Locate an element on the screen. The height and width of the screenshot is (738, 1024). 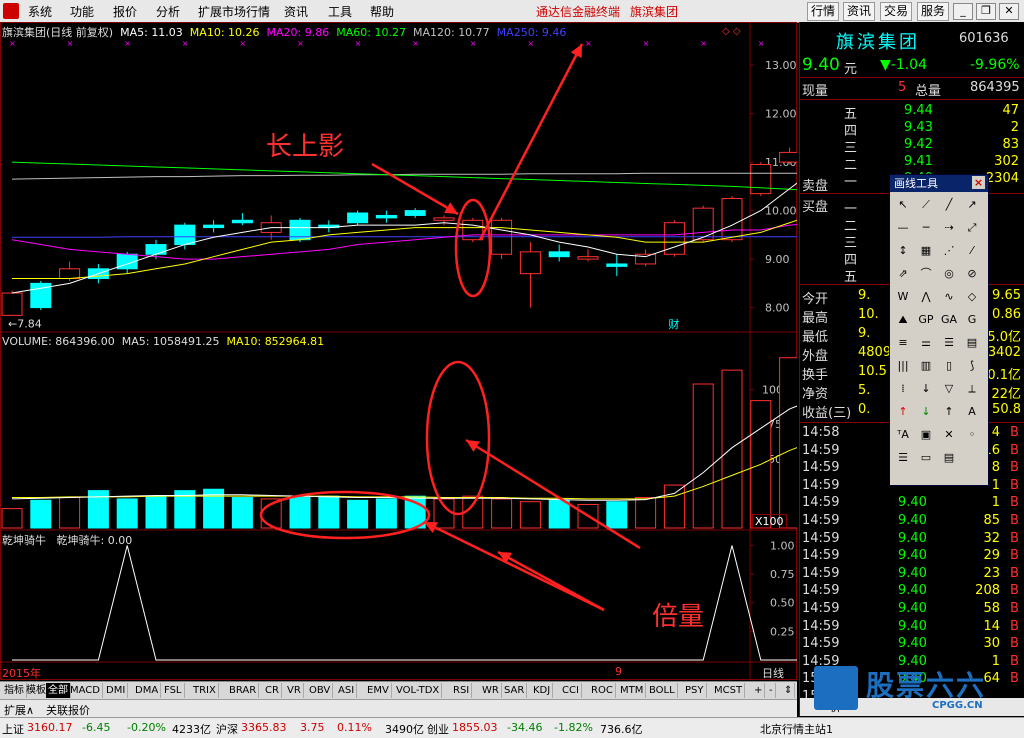
draw-tool-icon: ⌒ is located at coordinates (926, 274).